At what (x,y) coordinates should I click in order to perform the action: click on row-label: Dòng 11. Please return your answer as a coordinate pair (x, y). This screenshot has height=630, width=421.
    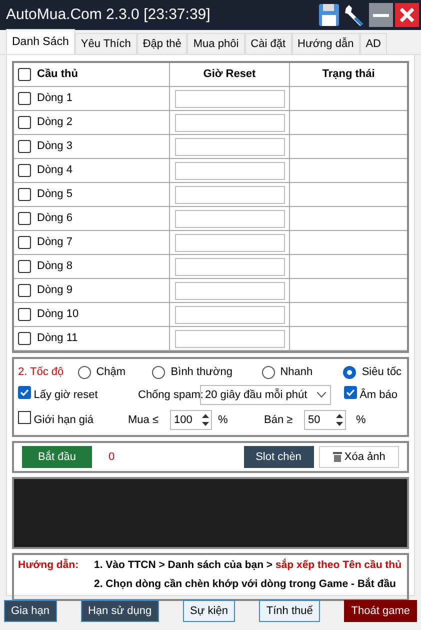
    Looking at the image, I should click on (57, 338).